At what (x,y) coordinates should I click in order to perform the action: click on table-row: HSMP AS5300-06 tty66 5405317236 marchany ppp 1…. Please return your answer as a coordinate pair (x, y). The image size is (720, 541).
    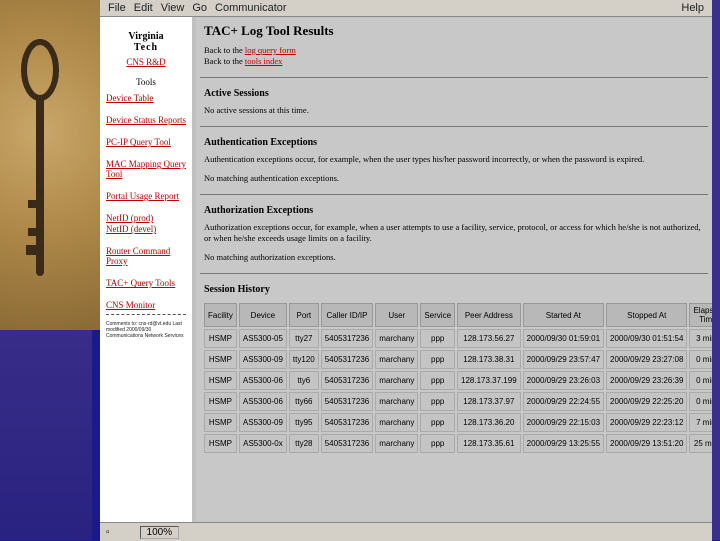
    Looking at the image, I should click on (458, 401).